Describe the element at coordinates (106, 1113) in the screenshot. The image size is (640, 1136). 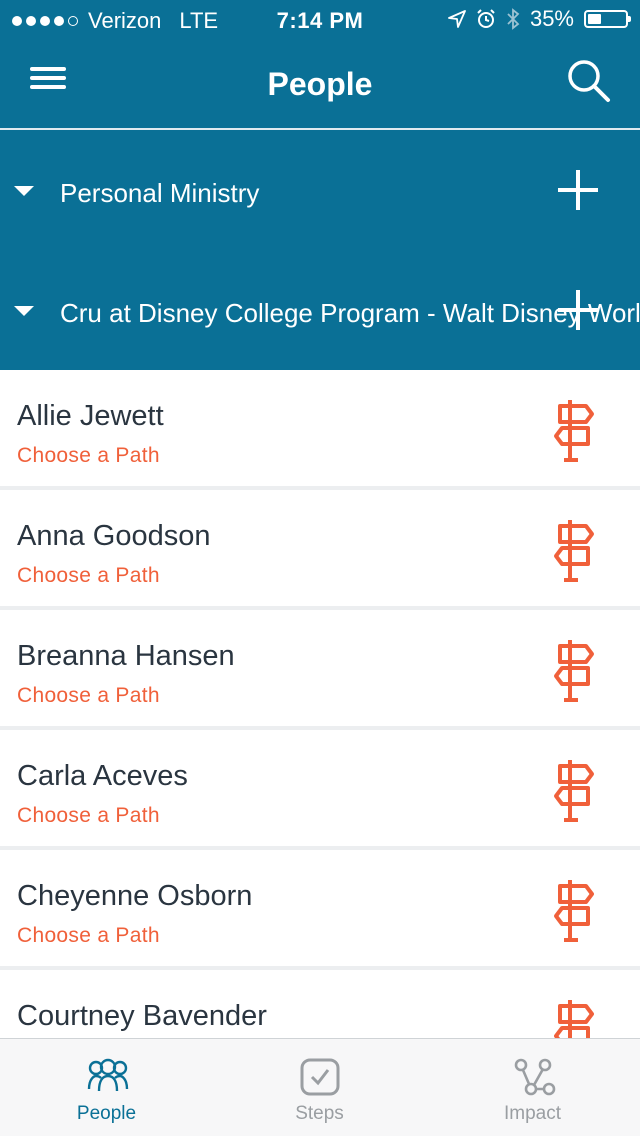
I see `tab-label: People` at that location.